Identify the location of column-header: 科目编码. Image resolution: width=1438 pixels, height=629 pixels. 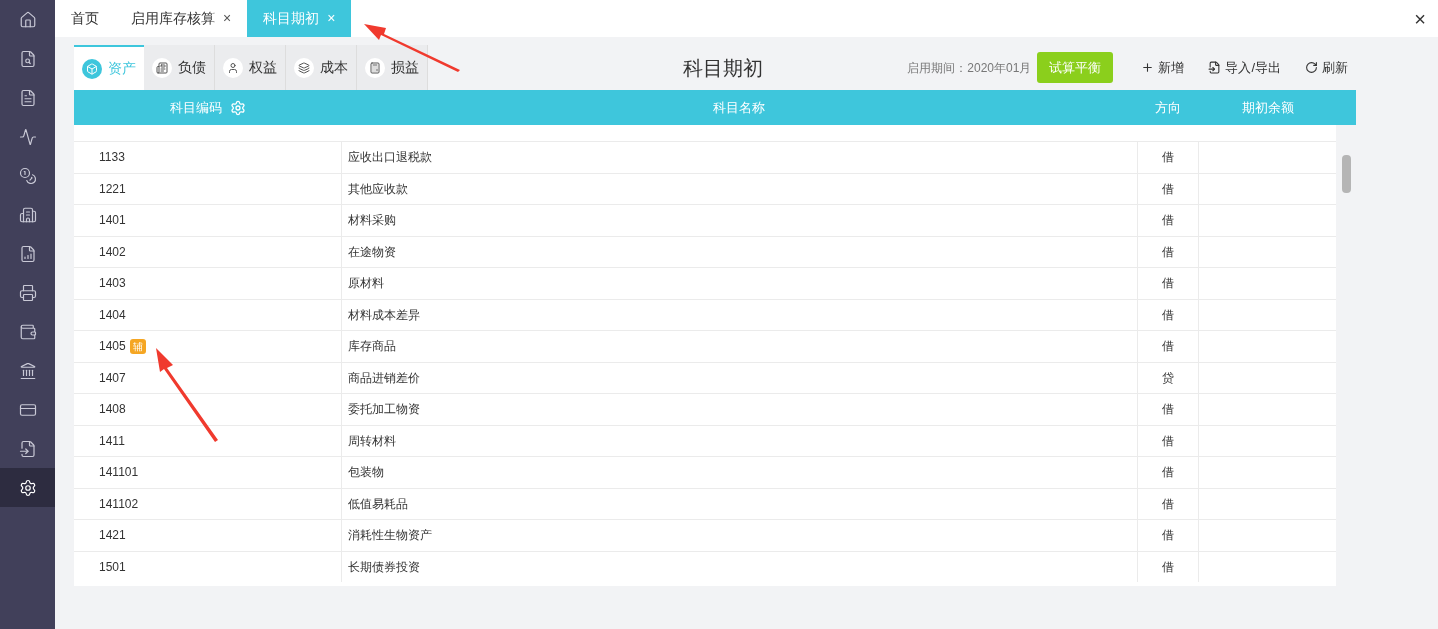
(195, 107).